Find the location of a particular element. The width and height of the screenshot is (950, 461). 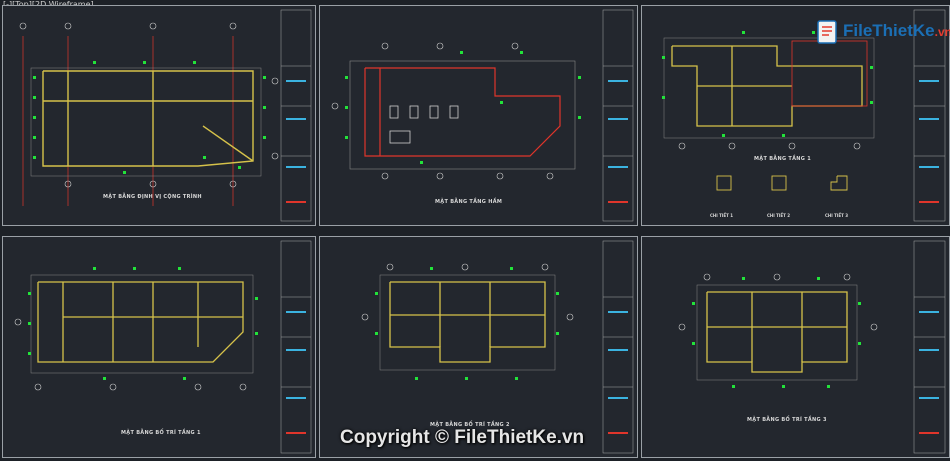

drawing-caption: MẶT BẰNG BỐ TRÍ TẦNG 1 is located at coordinates (161, 433).